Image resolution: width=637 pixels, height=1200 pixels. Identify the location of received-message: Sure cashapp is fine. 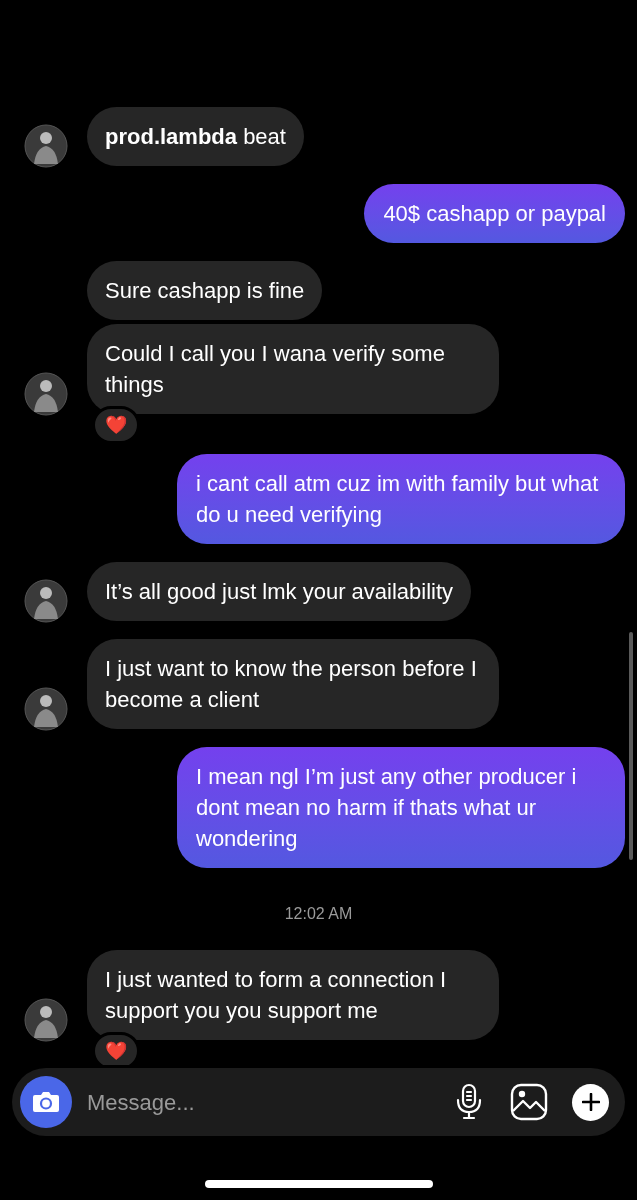
(205, 290).